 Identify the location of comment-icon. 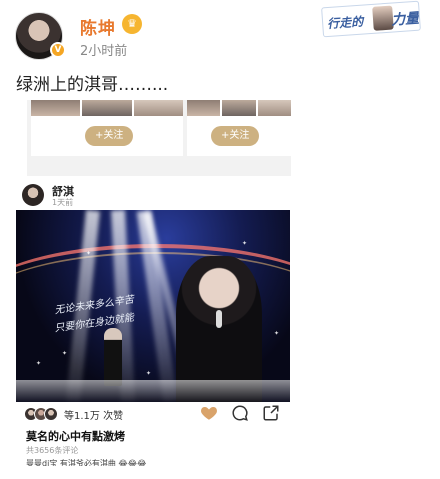
(240, 413).